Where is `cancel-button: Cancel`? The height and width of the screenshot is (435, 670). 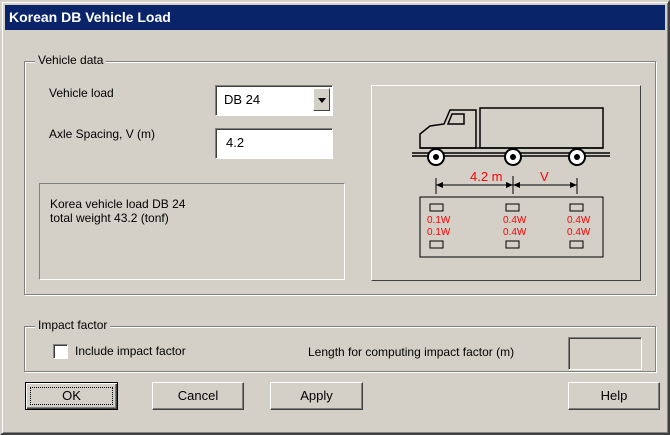
cancel-button: Cancel is located at coordinates (198, 396).